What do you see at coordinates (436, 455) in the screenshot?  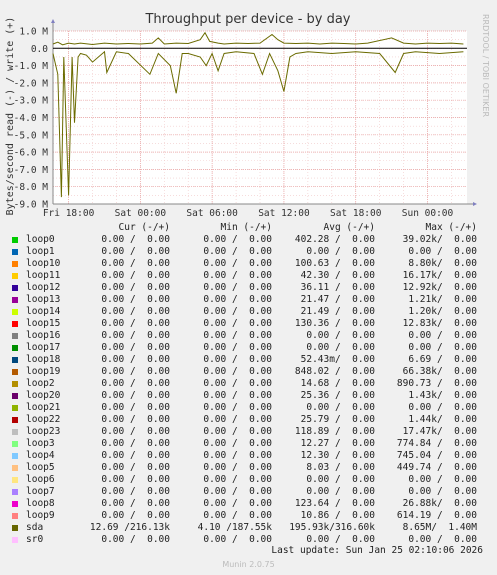 I see `legend-max: 745.04 / 0.00` at bounding box center [436, 455].